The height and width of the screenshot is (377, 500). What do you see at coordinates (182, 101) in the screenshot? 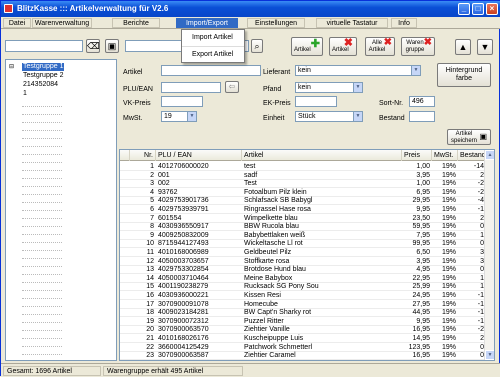
I see `vk-preis-input` at bounding box center [182, 101].